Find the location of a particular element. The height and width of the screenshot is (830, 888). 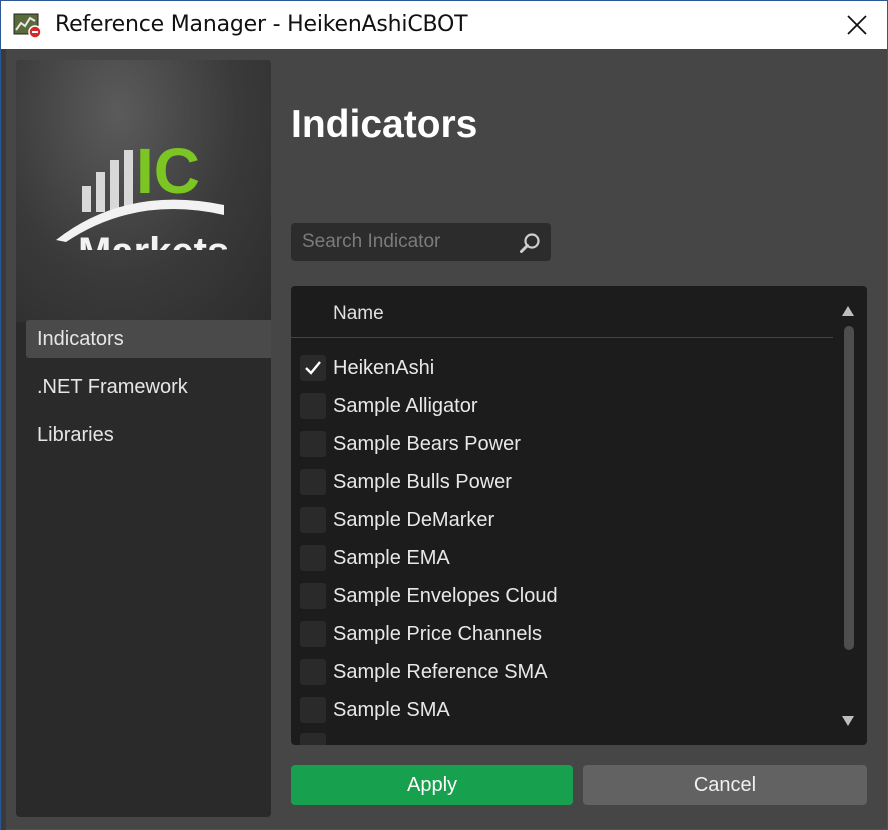

sidebar-nav: Indicators .NET Framework Libraries is located at coordinates (148, 392).